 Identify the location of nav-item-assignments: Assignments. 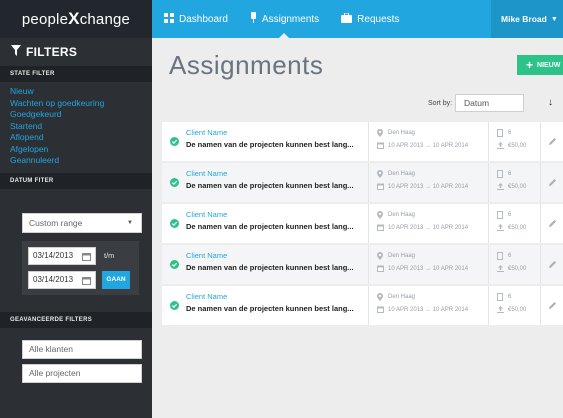
(283, 19).